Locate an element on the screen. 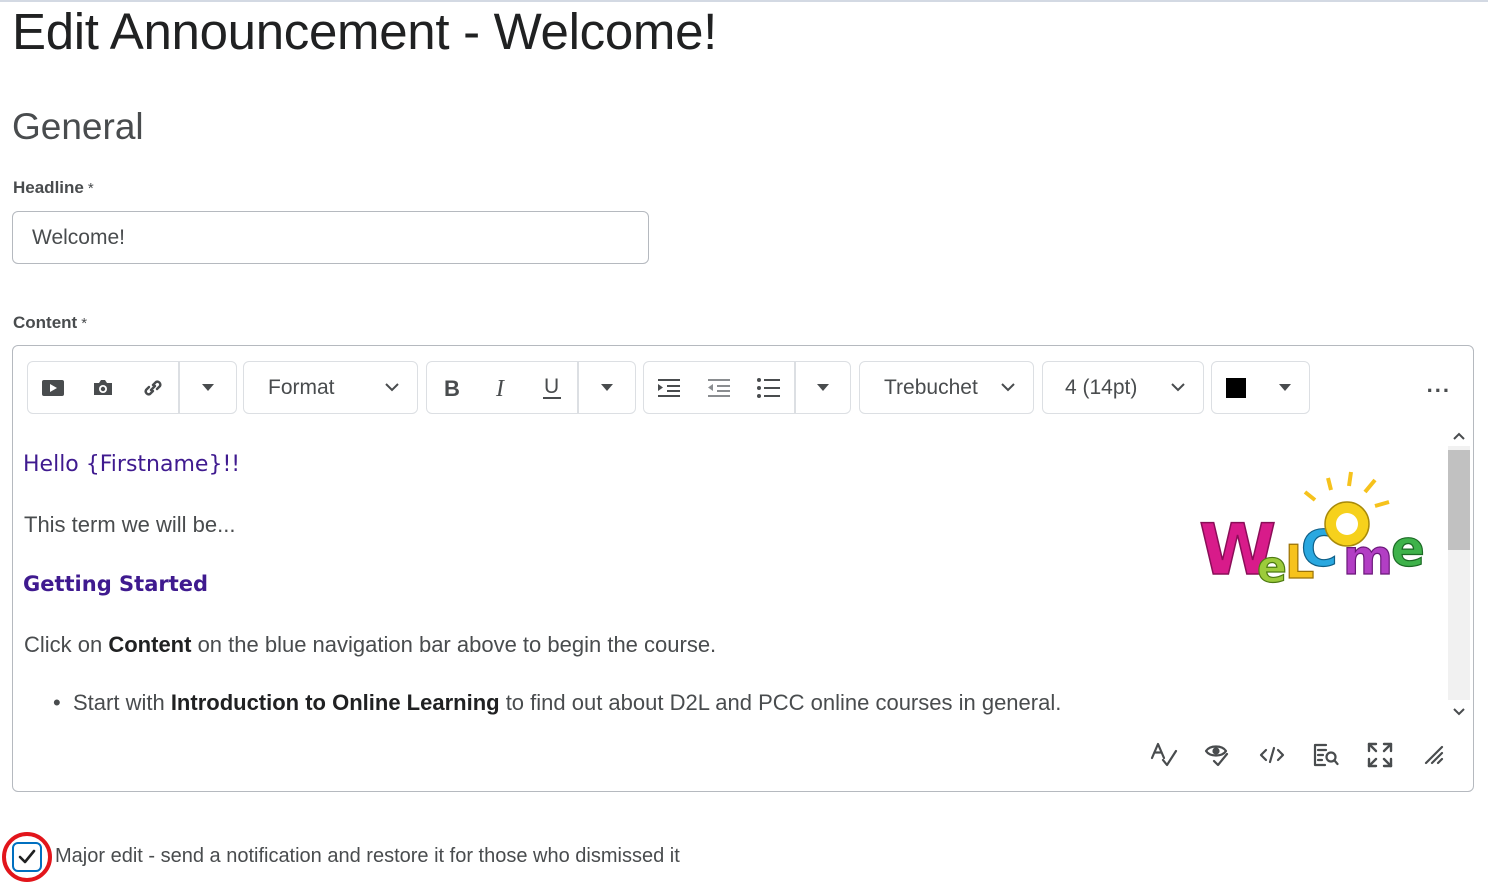  code-icon is located at coordinates (1272, 755).